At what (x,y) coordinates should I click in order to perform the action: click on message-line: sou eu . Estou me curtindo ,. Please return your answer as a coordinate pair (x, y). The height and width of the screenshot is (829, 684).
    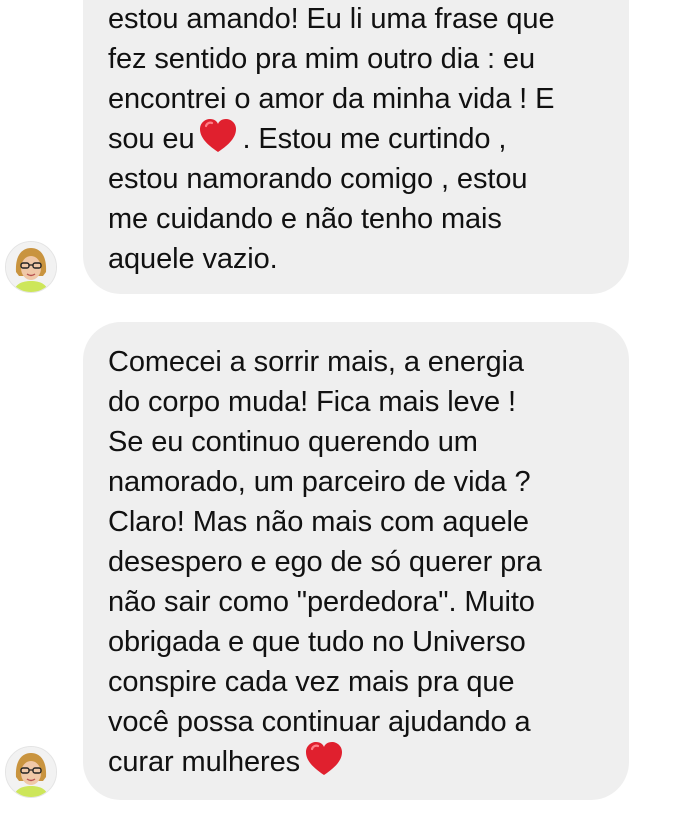
    Looking at the image, I should click on (357, 139).